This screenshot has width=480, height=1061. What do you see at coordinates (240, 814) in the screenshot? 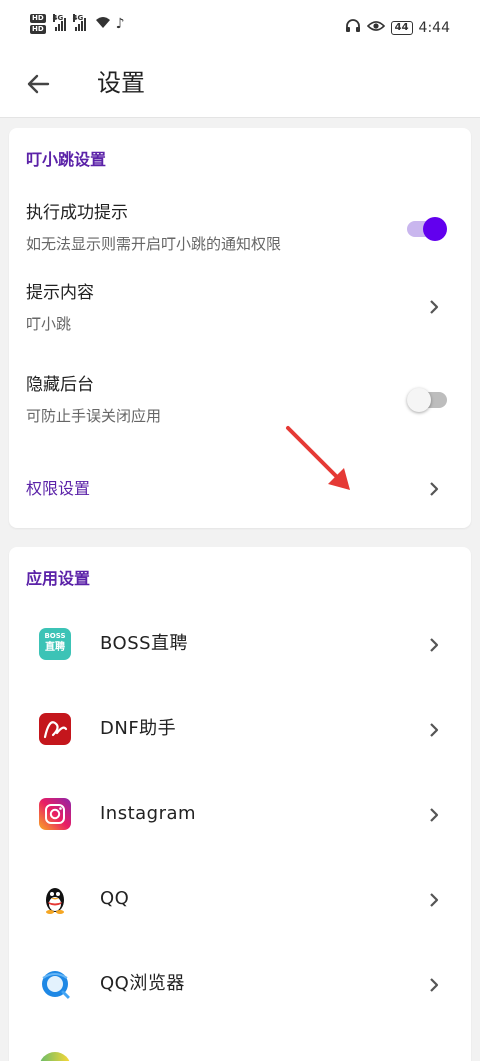
I see `app-row-instagram: Instagram` at bounding box center [240, 814].